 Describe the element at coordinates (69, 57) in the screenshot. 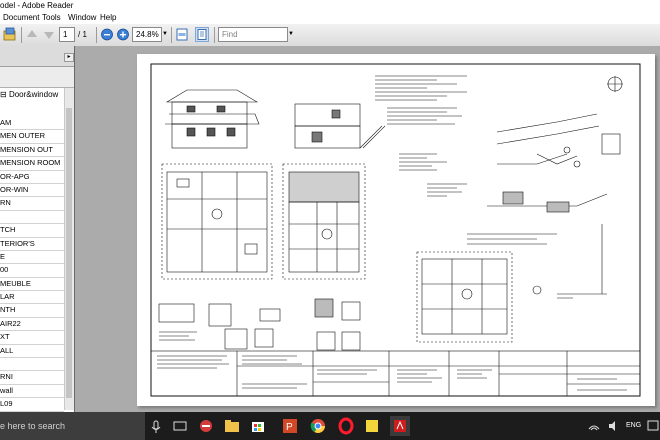

I see `panel-options-icon: ▸` at that location.